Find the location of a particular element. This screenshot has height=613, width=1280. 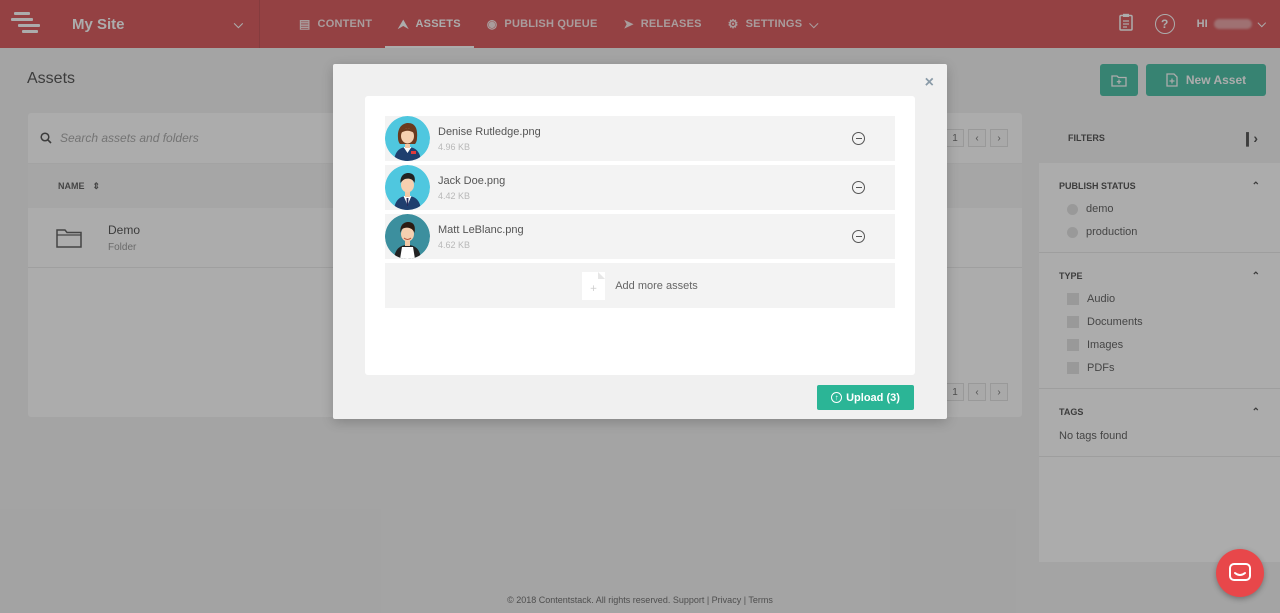

avatar-woman-icon is located at coordinates (407, 138).